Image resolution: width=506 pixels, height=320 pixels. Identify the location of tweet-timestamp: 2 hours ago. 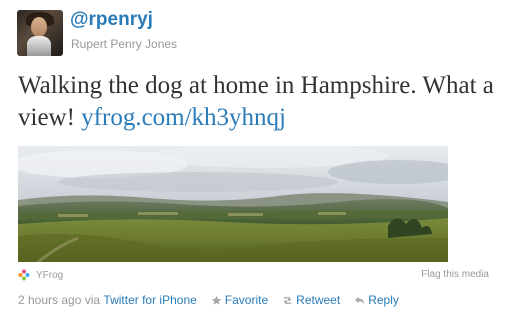
(49, 300).